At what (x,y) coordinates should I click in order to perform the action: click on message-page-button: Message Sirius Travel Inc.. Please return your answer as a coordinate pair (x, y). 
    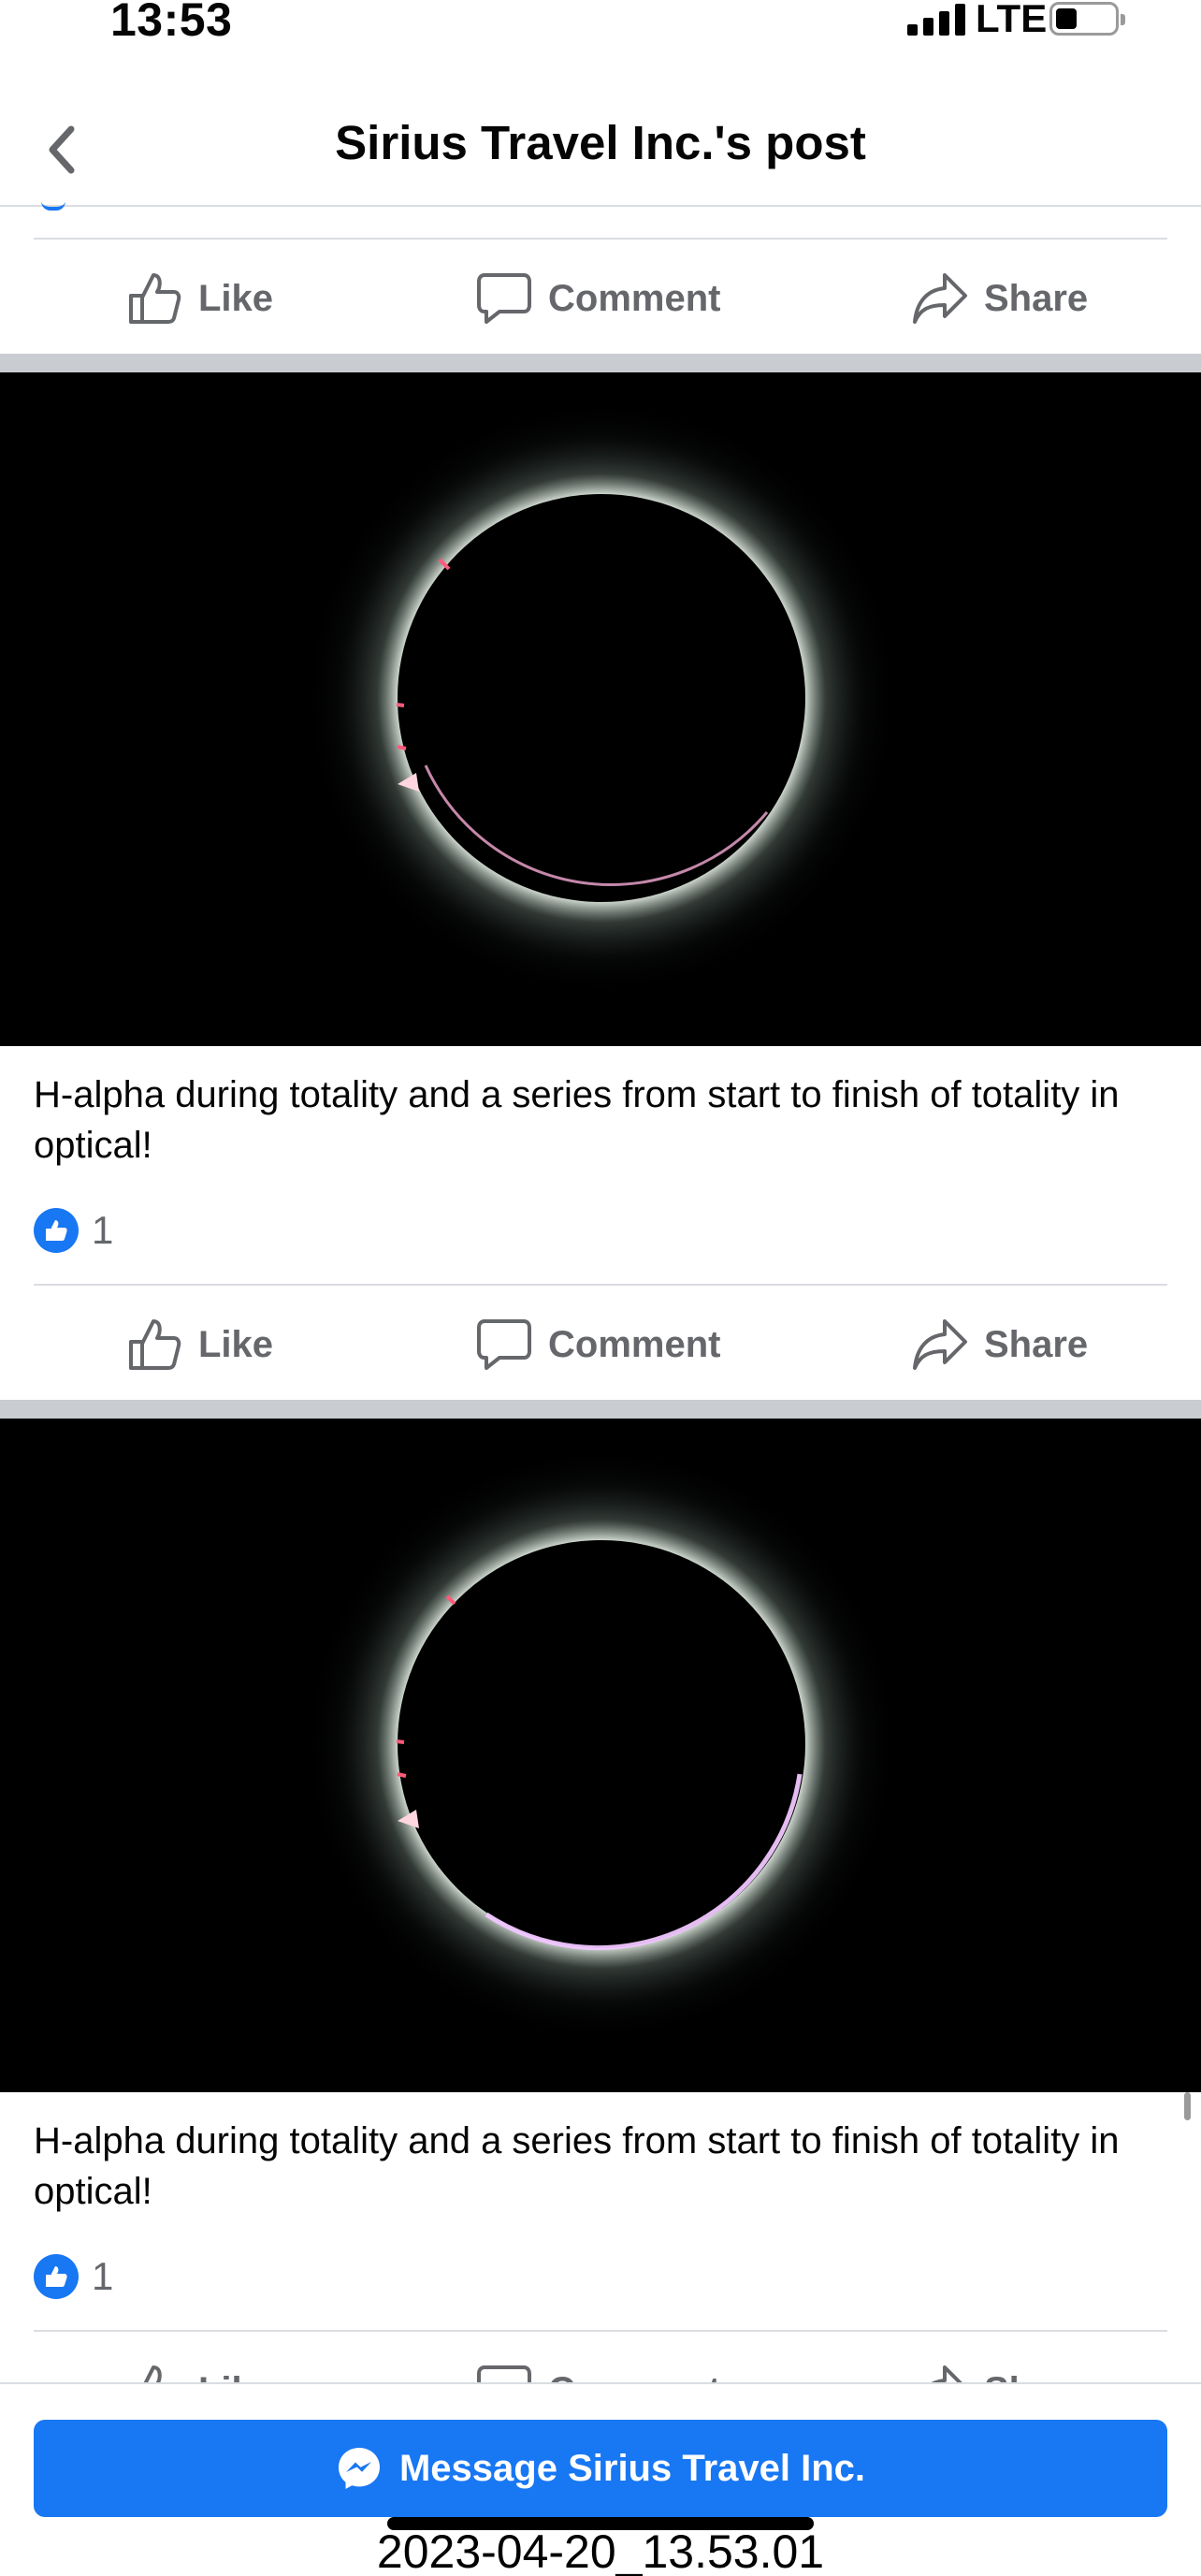
    Looking at the image, I should click on (600, 2468).